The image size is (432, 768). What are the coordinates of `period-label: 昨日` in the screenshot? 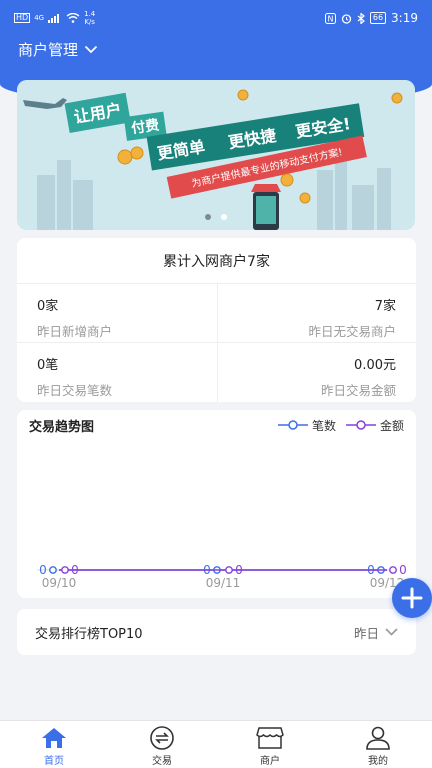 It's located at (366, 633).